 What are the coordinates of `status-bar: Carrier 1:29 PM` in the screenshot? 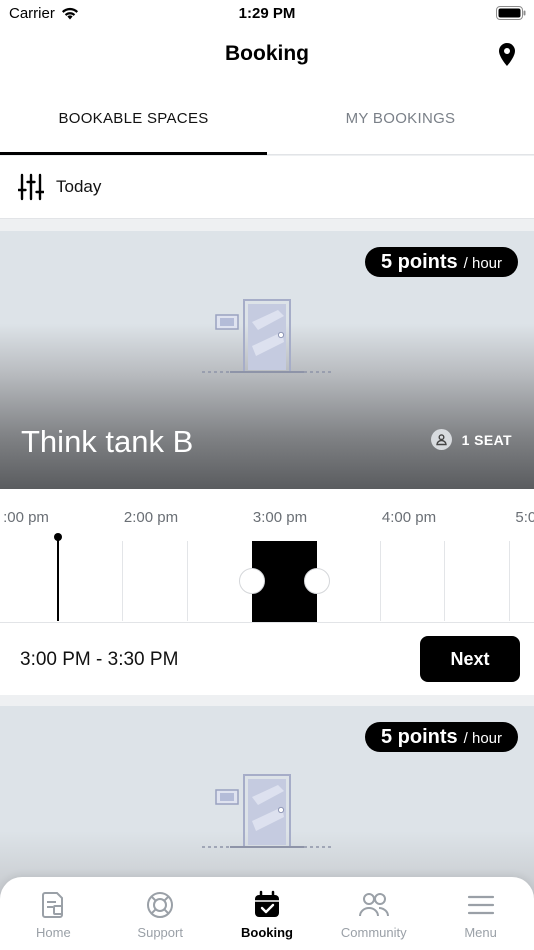 It's located at (267, 14).